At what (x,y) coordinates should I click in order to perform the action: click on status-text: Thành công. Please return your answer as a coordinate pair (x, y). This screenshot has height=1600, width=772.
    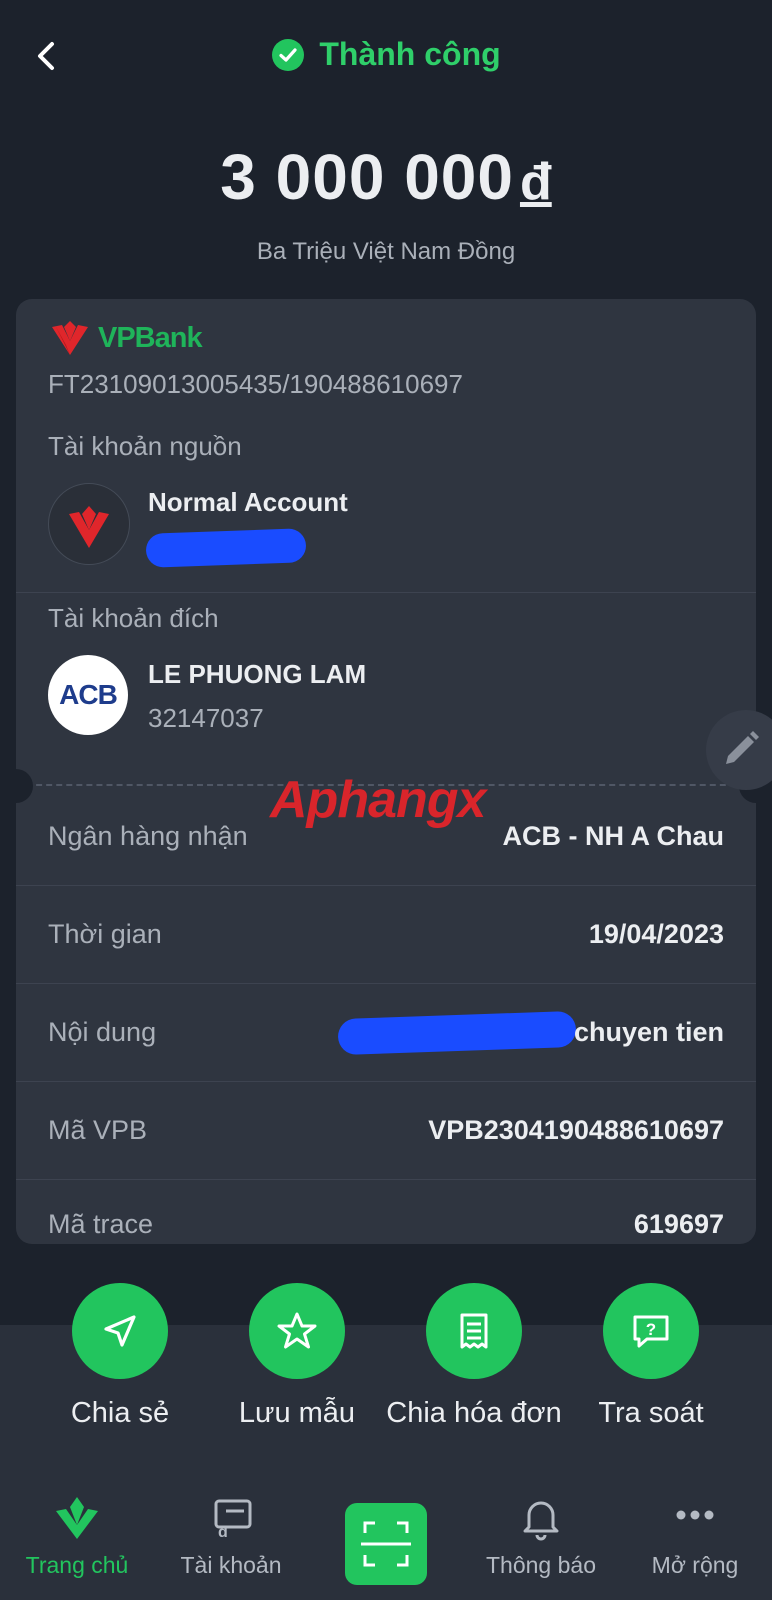
    Looking at the image, I should click on (410, 54).